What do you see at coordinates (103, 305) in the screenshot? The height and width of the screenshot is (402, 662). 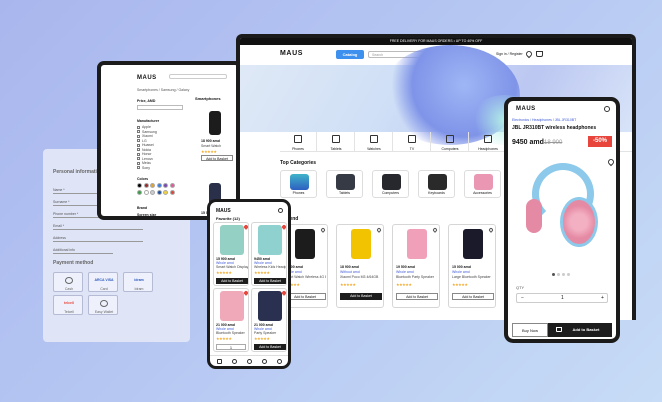 I see `payment-option: Easy Wallet` at bounding box center [103, 305].